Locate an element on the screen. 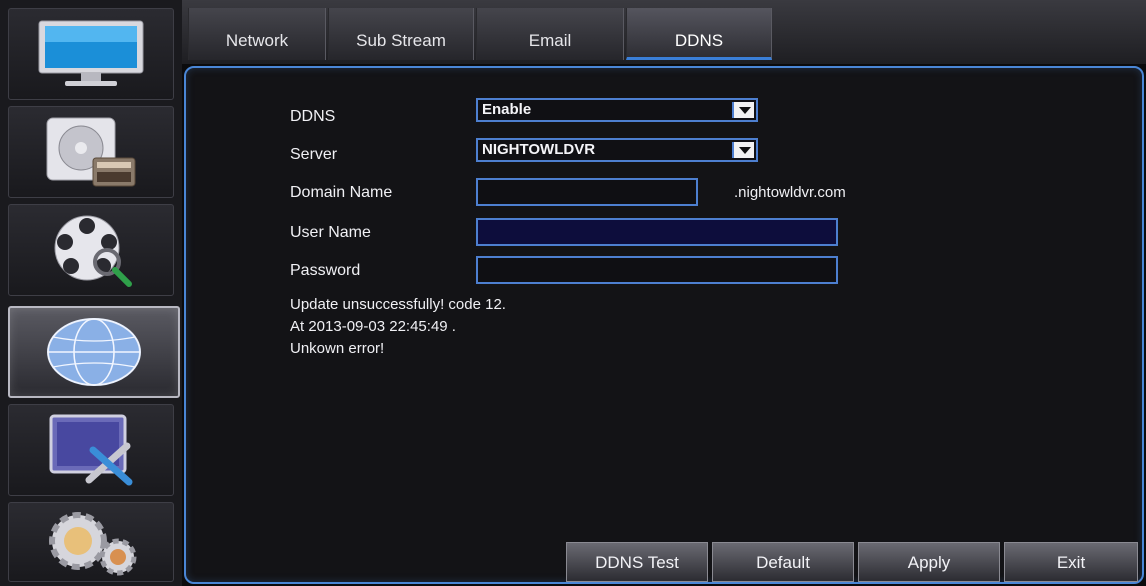 This screenshot has height=586, width=1146. exit-button: Exit is located at coordinates (1071, 562).